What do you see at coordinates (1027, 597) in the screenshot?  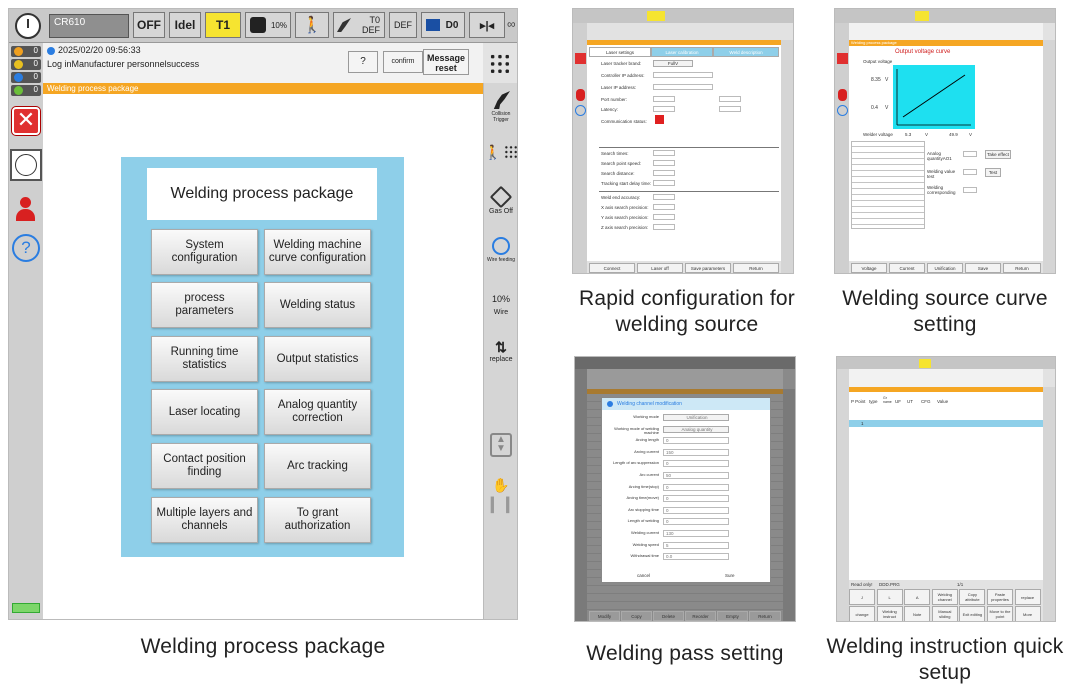 I see `instr-button-buttons1-6: replace` at bounding box center [1027, 597].